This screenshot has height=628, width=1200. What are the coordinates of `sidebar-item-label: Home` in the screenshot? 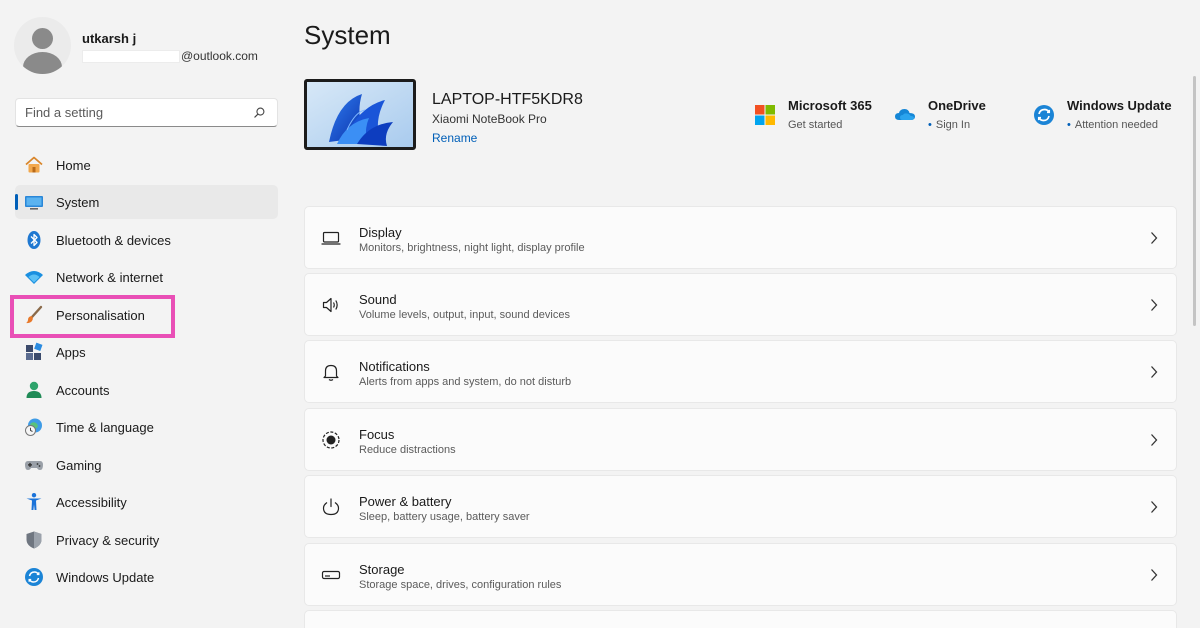 It's located at (73, 165).